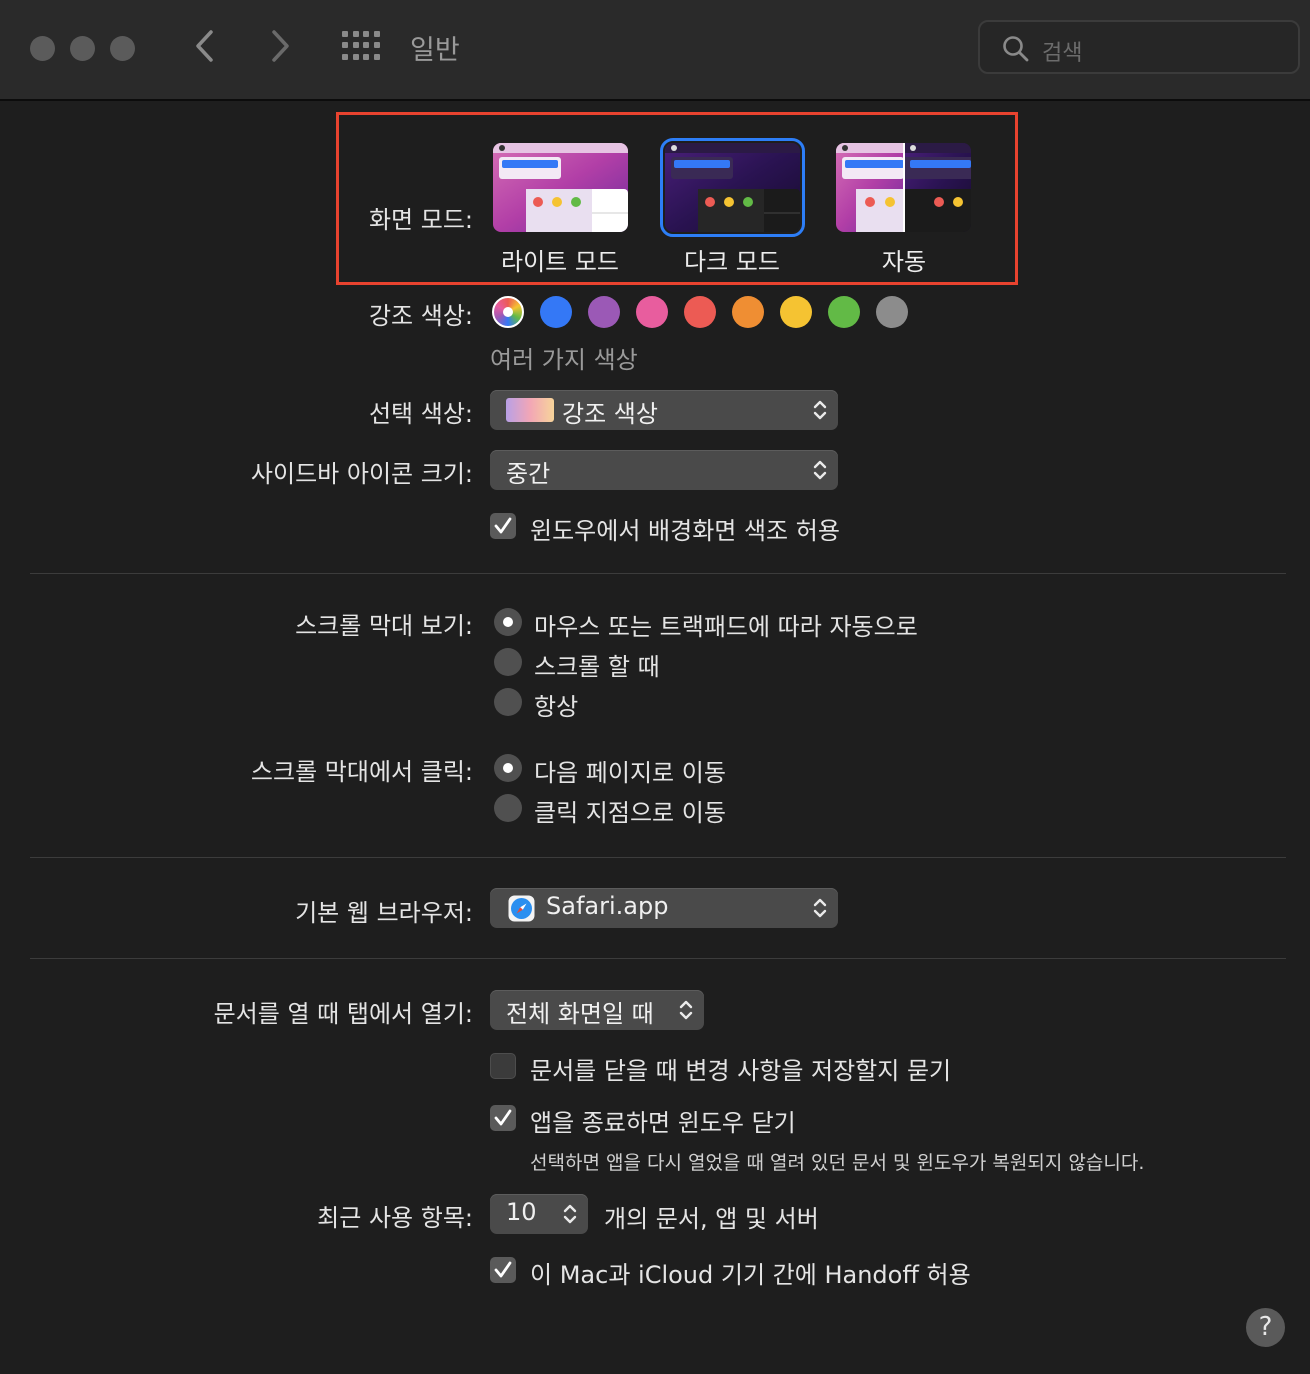 The height and width of the screenshot is (1374, 1310). I want to click on zoom-window-button, so click(122, 48).